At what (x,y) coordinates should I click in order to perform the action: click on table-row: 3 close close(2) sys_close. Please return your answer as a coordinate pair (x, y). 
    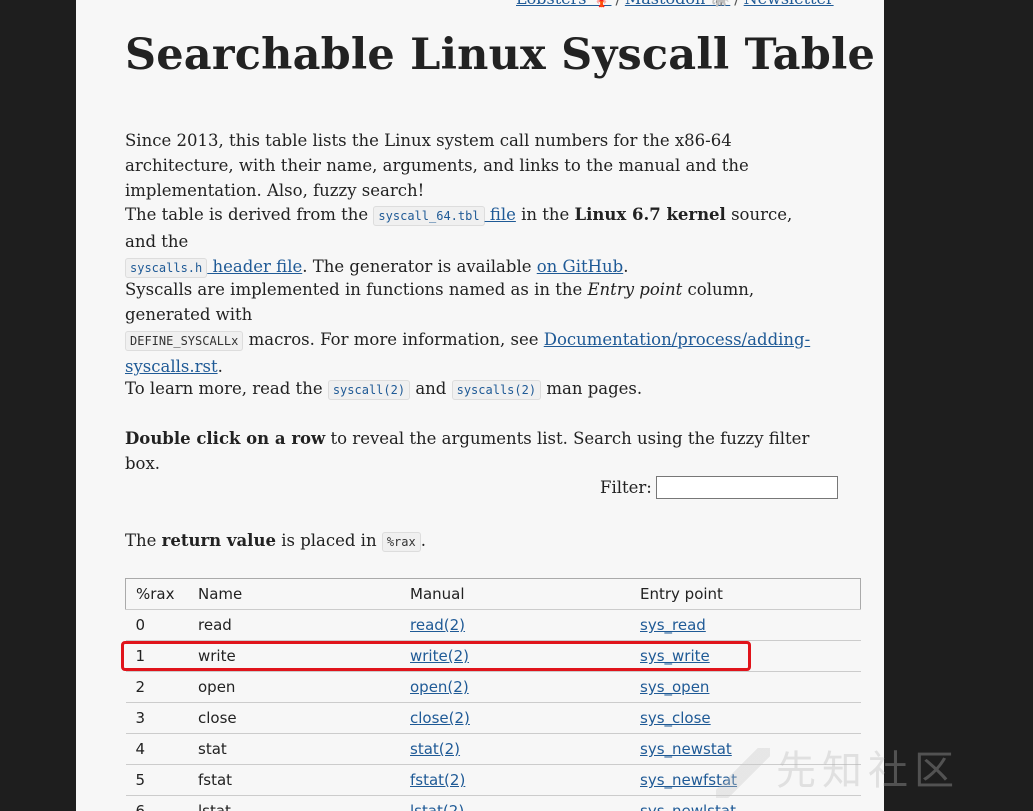
    Looking at the image, I should click on (493, 718).